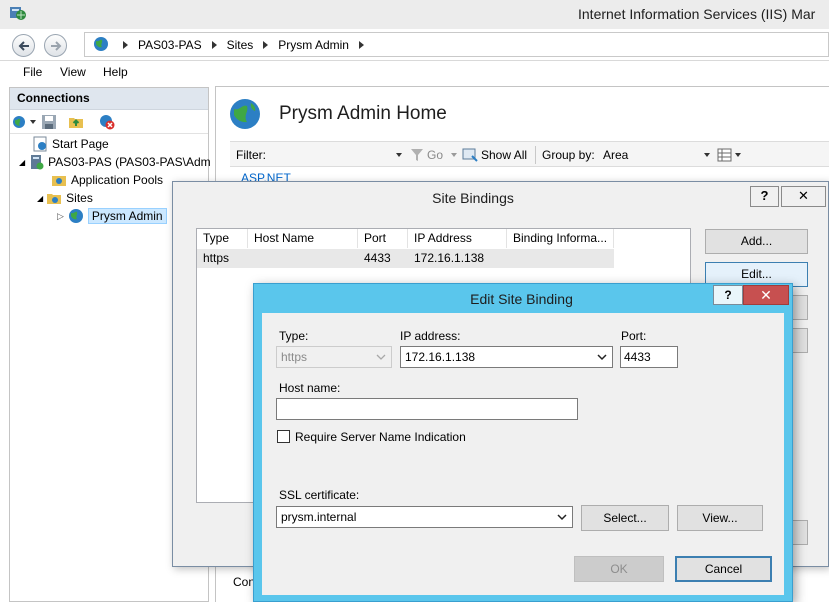 This screenshot has width=829, height=602. I want to click on window-titlebar: Internet Information Services (IIS) Mar, so click(414, 14).